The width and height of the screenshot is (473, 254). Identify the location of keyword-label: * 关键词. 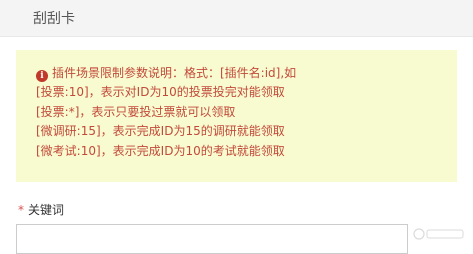
(41, 209).